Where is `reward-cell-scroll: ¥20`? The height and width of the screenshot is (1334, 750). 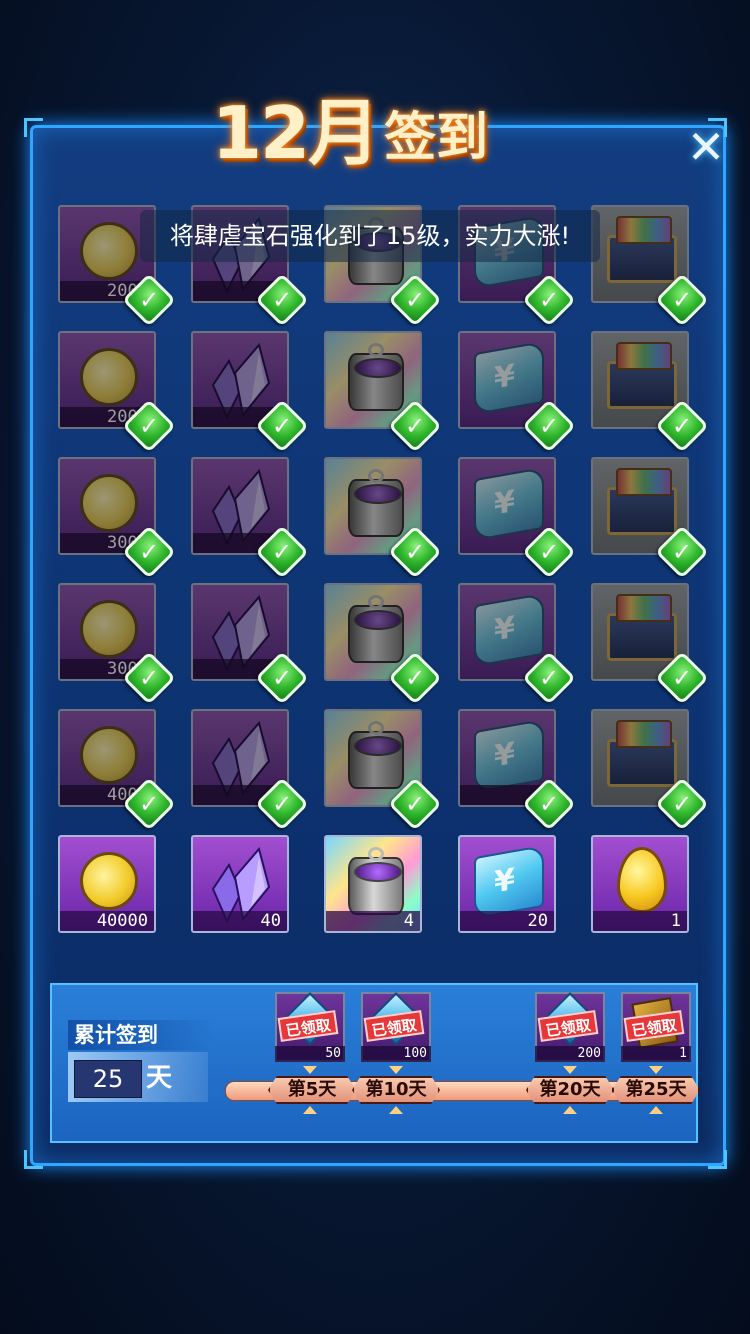 reward-cell-scroll: ¥20 is located at coordinates (507, 884).